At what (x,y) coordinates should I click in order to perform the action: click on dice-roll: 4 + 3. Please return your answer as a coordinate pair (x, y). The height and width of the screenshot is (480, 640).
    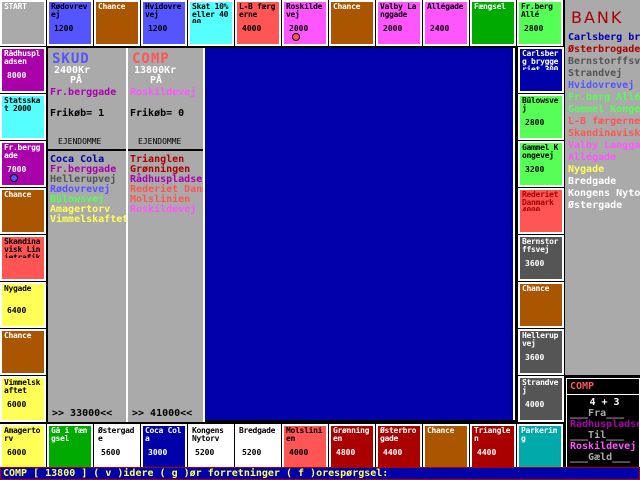
    Looking at the image, I should click on (604, 402).